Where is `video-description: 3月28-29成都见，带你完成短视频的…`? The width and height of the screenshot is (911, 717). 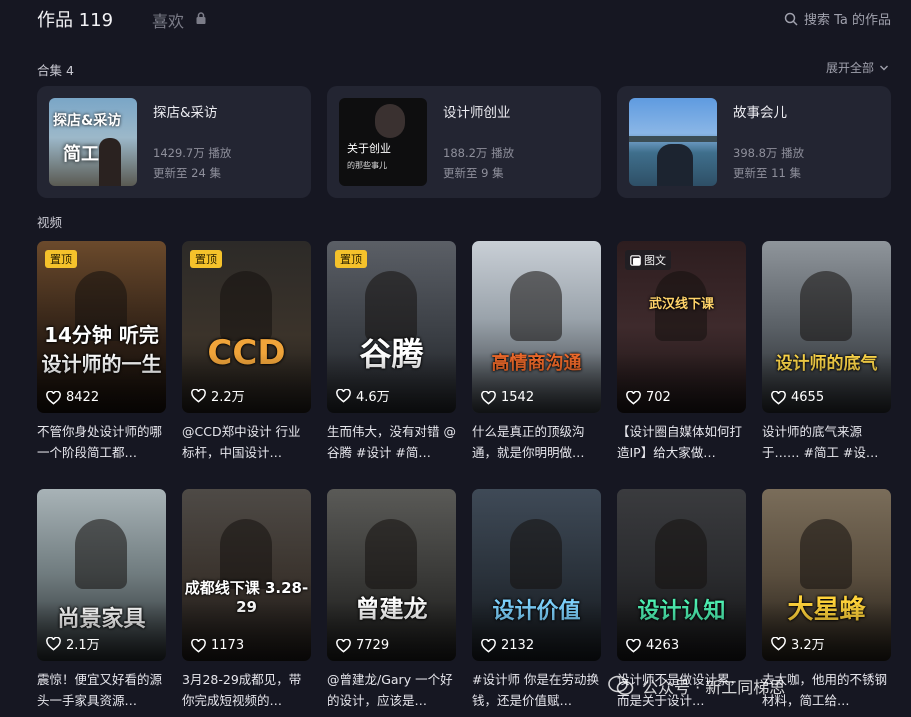
video-description: 3月28-29成都见，带你完成短视频的… is located at coordinates (246, 691).